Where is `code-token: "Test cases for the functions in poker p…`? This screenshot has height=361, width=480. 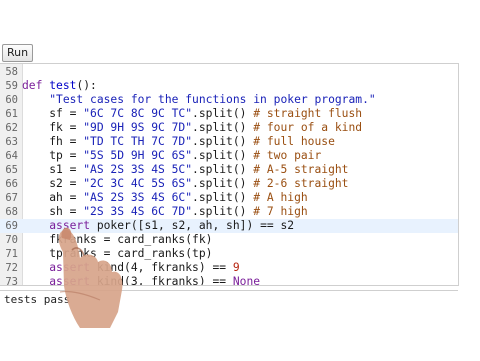
code-token: "Test cases for the functions in poker p… is located at coordinates (212, 99).